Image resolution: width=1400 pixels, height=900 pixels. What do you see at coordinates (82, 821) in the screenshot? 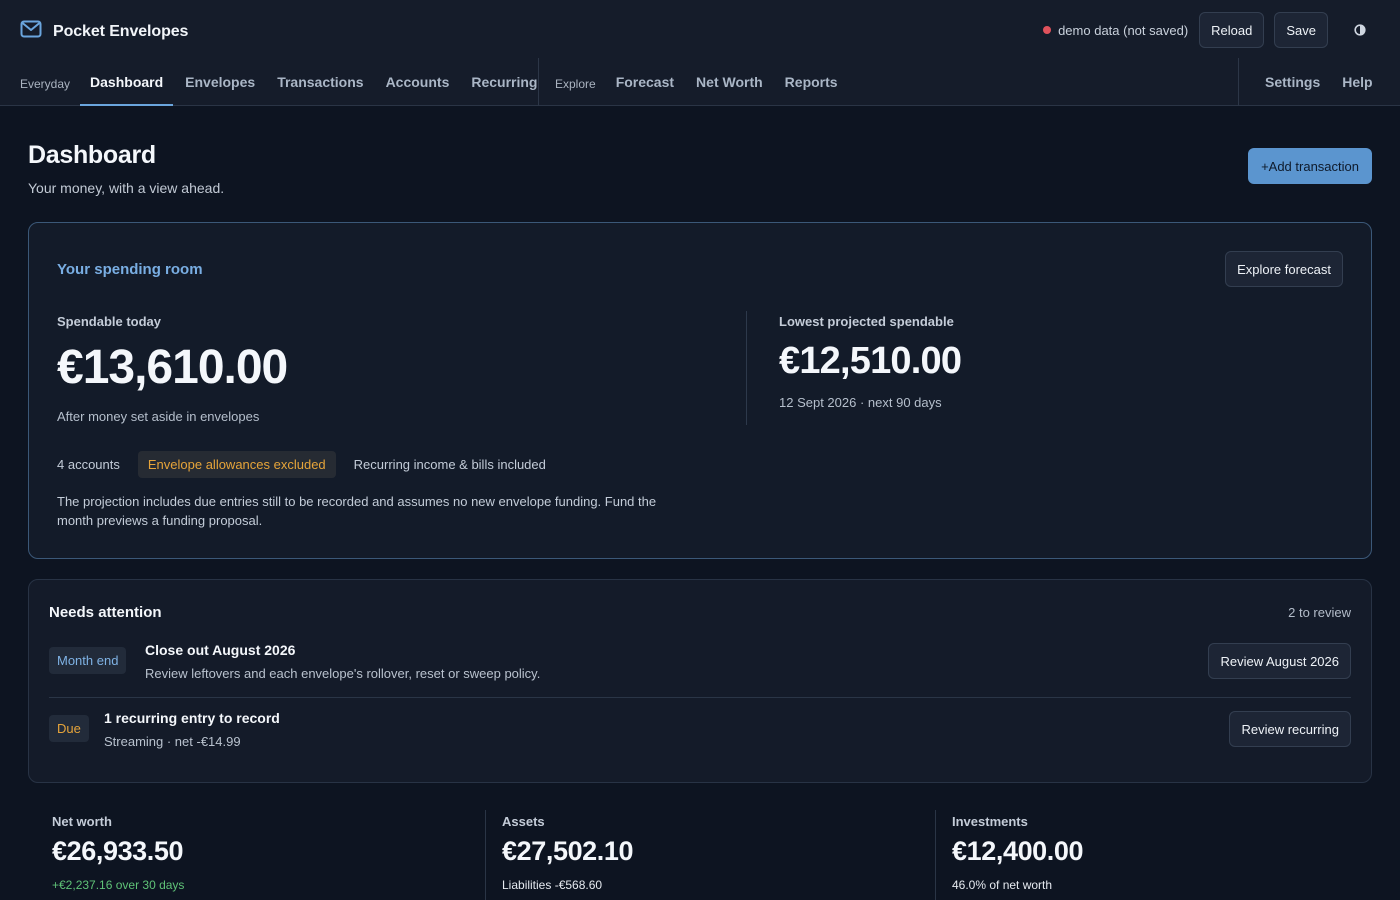
I see `stat-label: Net worth` at bounding box center [82, 821].